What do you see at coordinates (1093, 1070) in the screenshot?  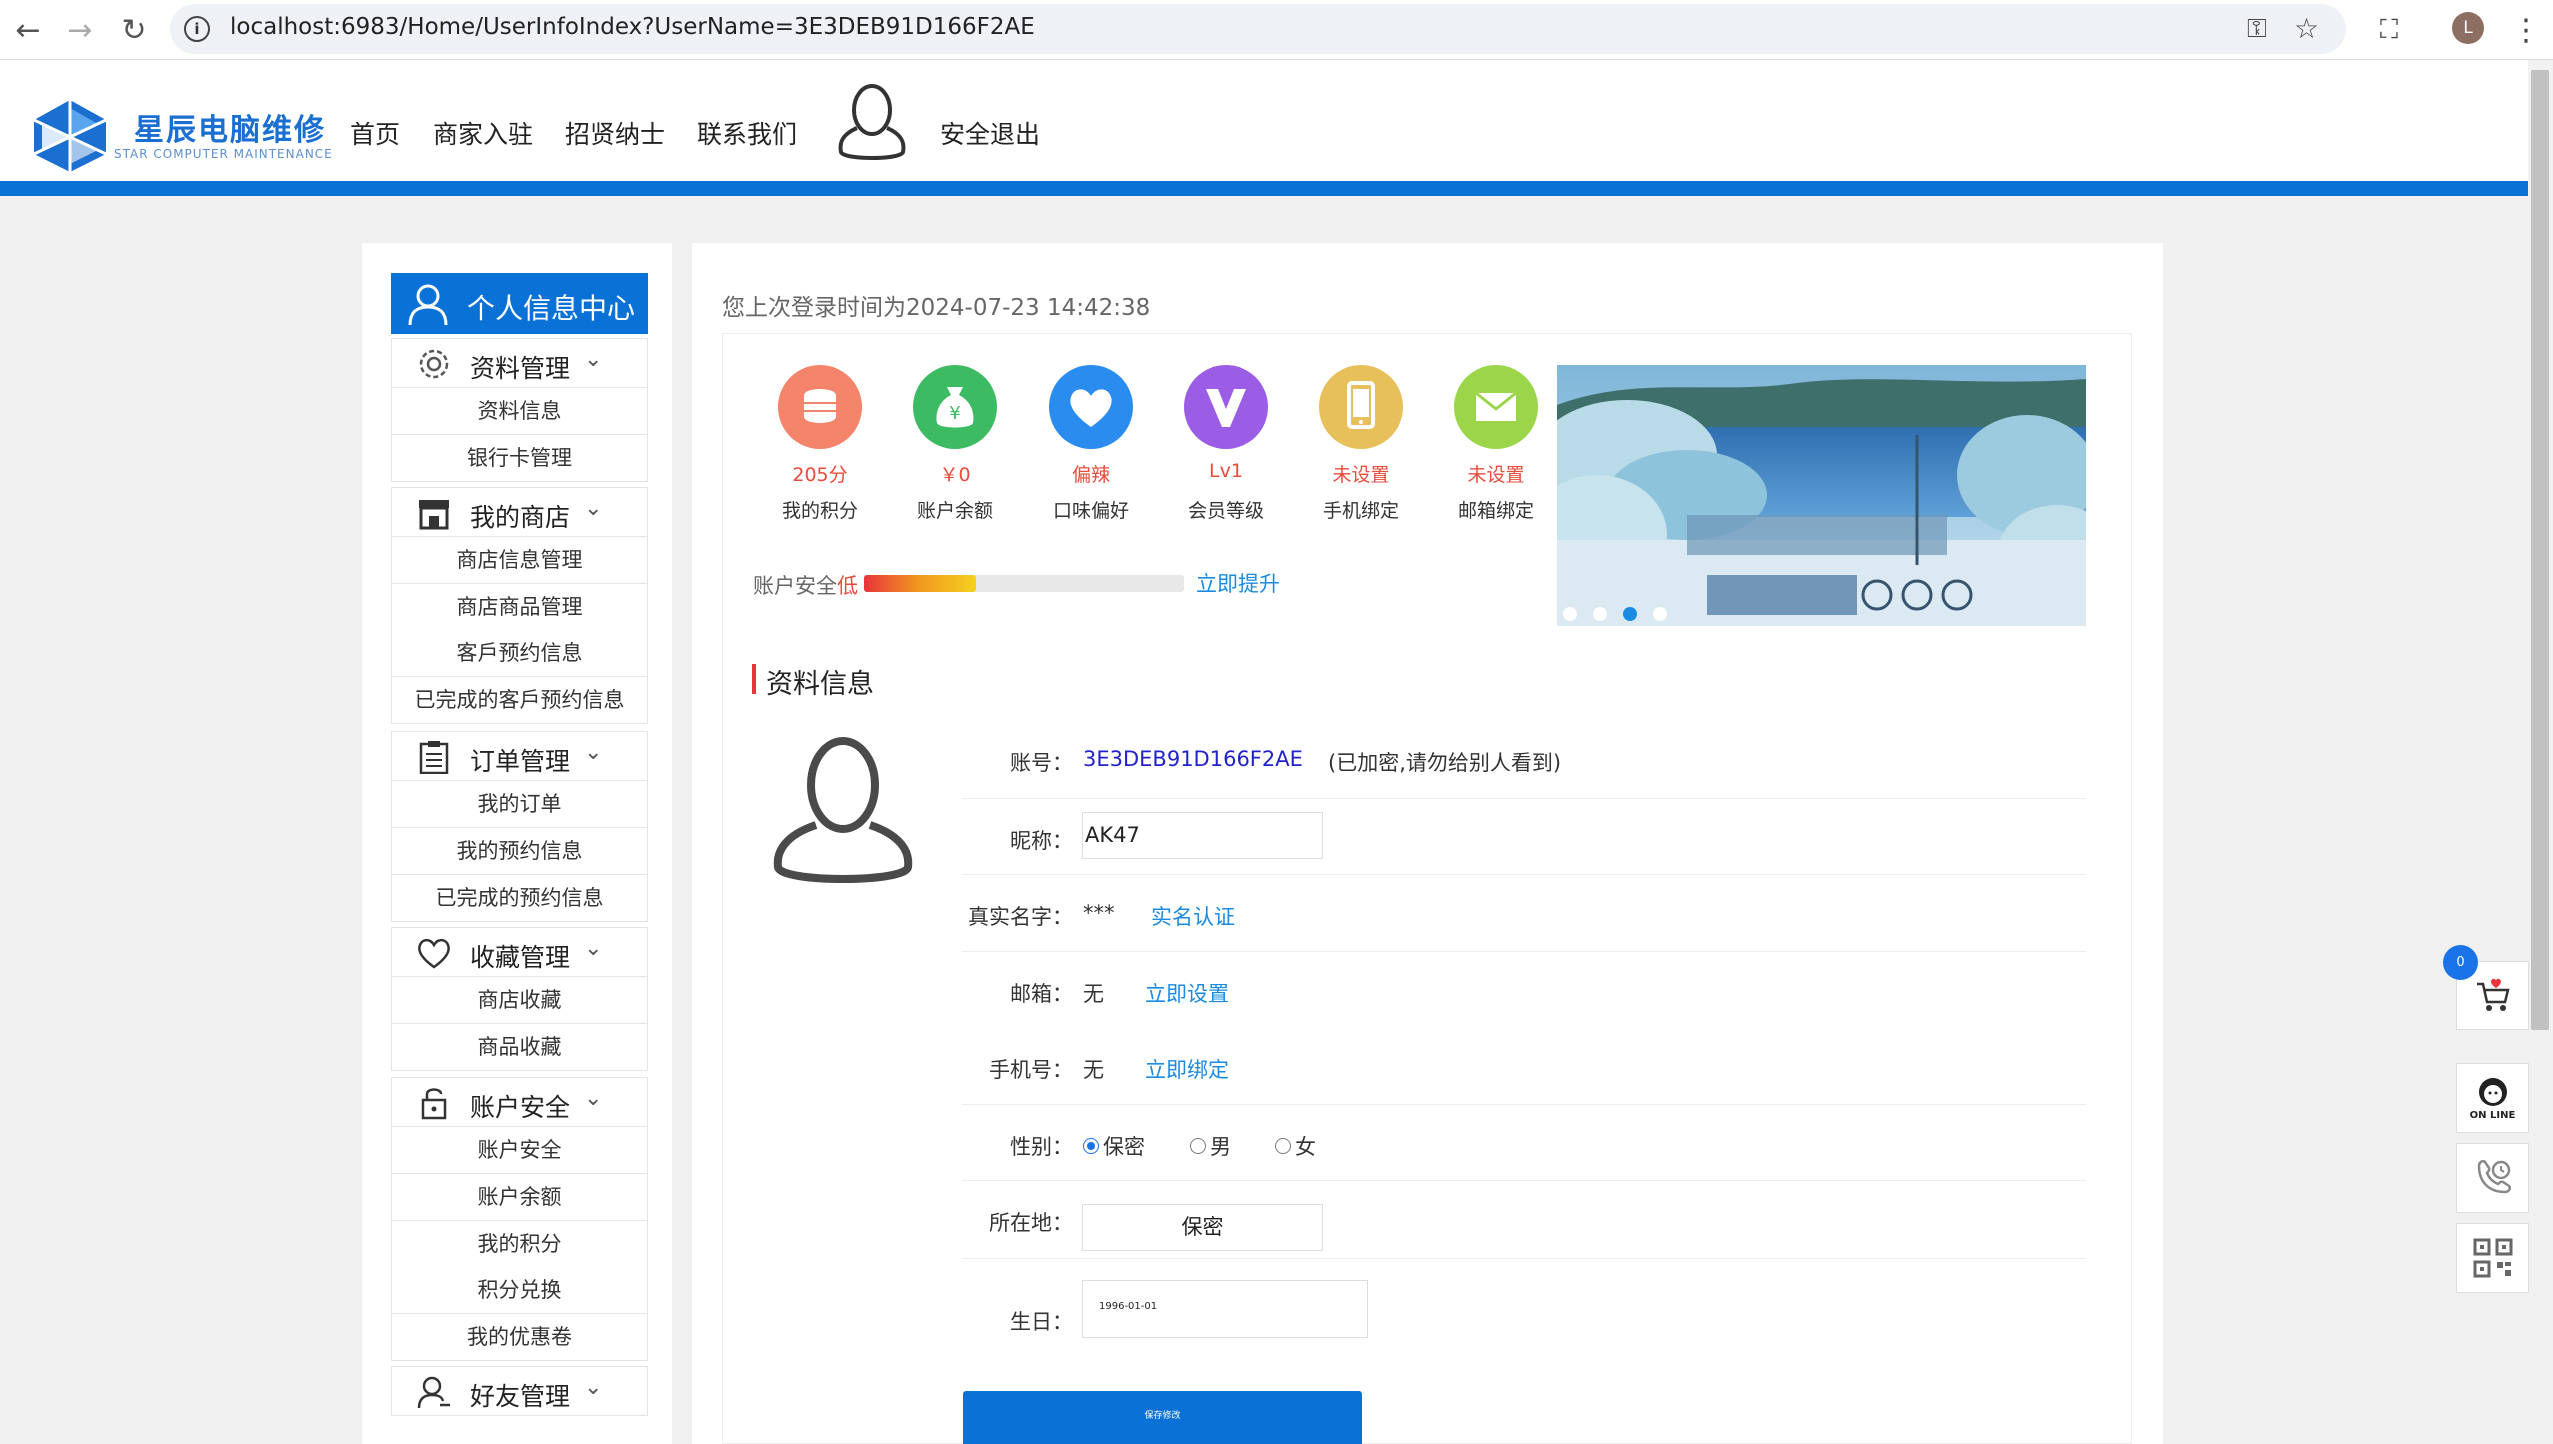 I see `phone-value: 无` at bounding box center [1093, 1070].